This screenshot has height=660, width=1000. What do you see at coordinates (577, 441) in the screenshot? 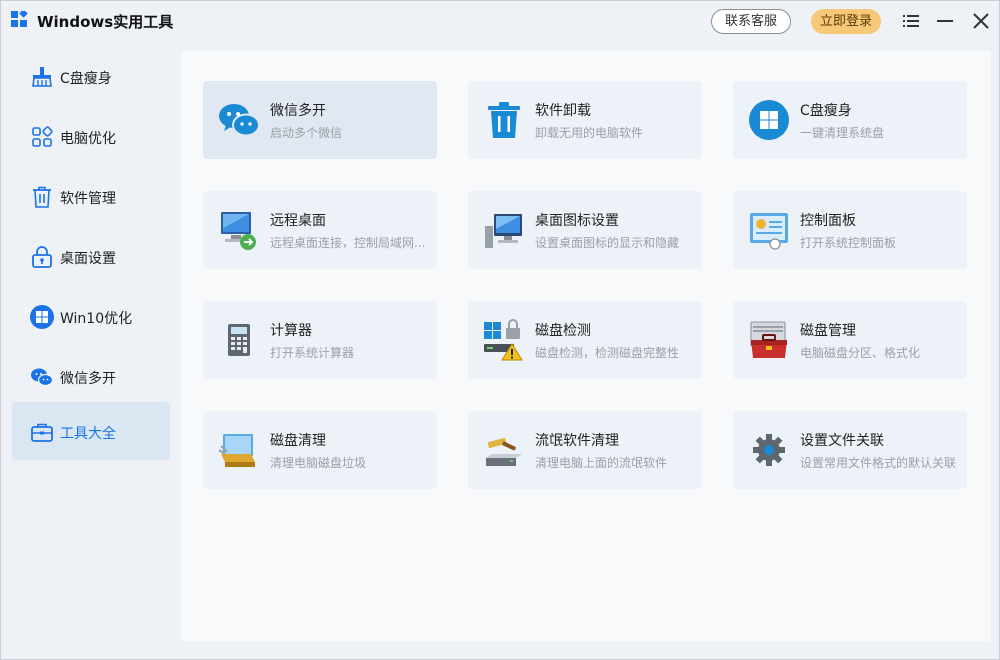
I see `tool-title: 流氓软件清理` at bounding box center [577, 441].